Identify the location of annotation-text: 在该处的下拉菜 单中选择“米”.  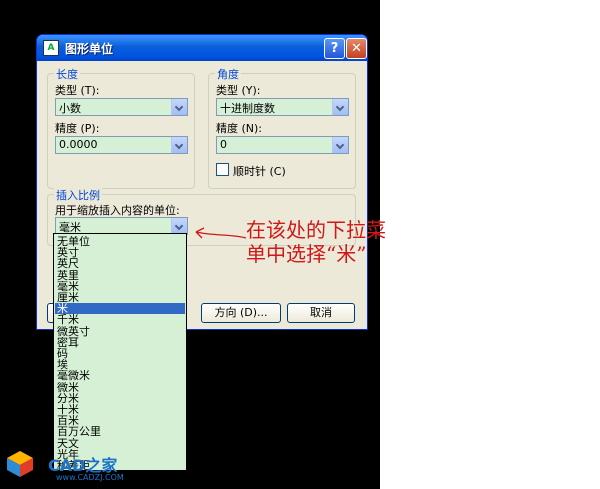
(341, 242).